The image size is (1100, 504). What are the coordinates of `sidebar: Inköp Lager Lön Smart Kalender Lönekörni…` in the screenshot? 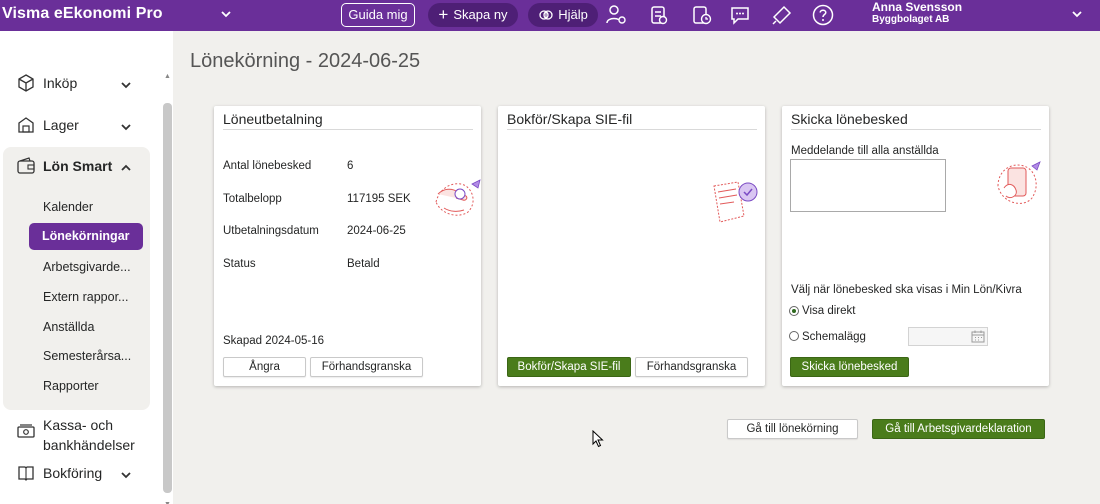 It's located at (86, 267).